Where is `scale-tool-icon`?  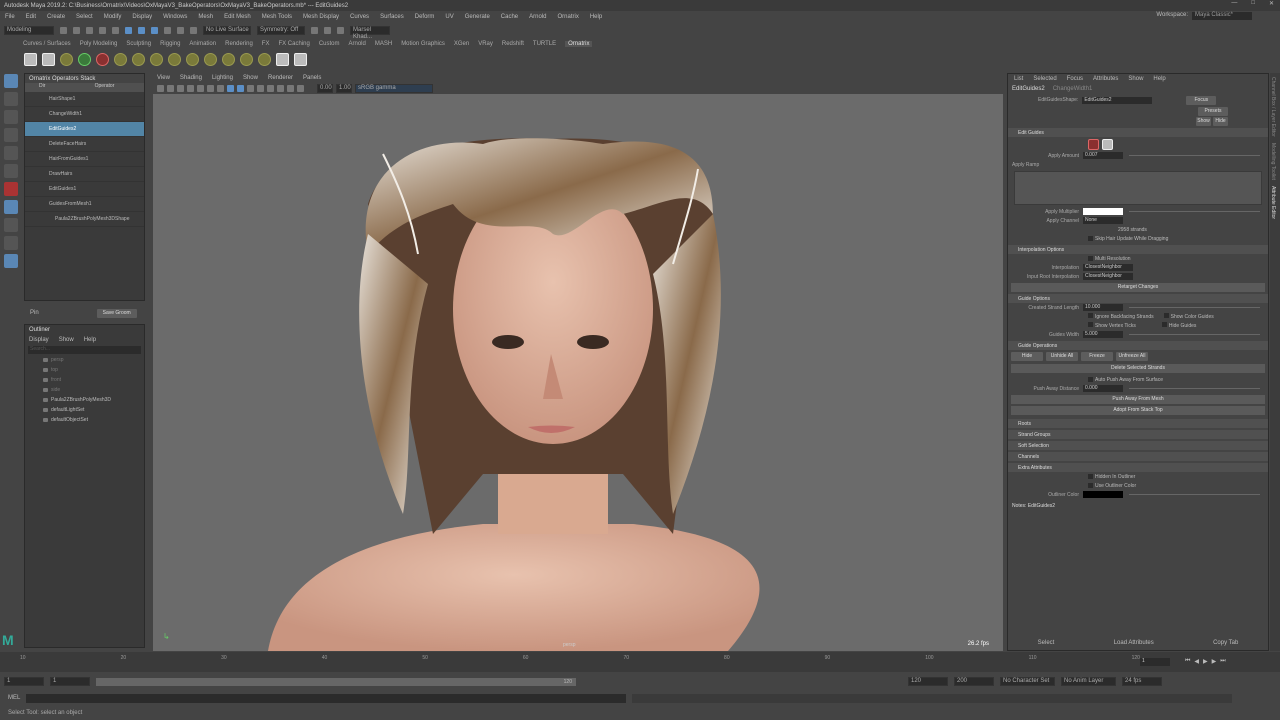
scale-tool-icon is located at coordinates (11, 171).